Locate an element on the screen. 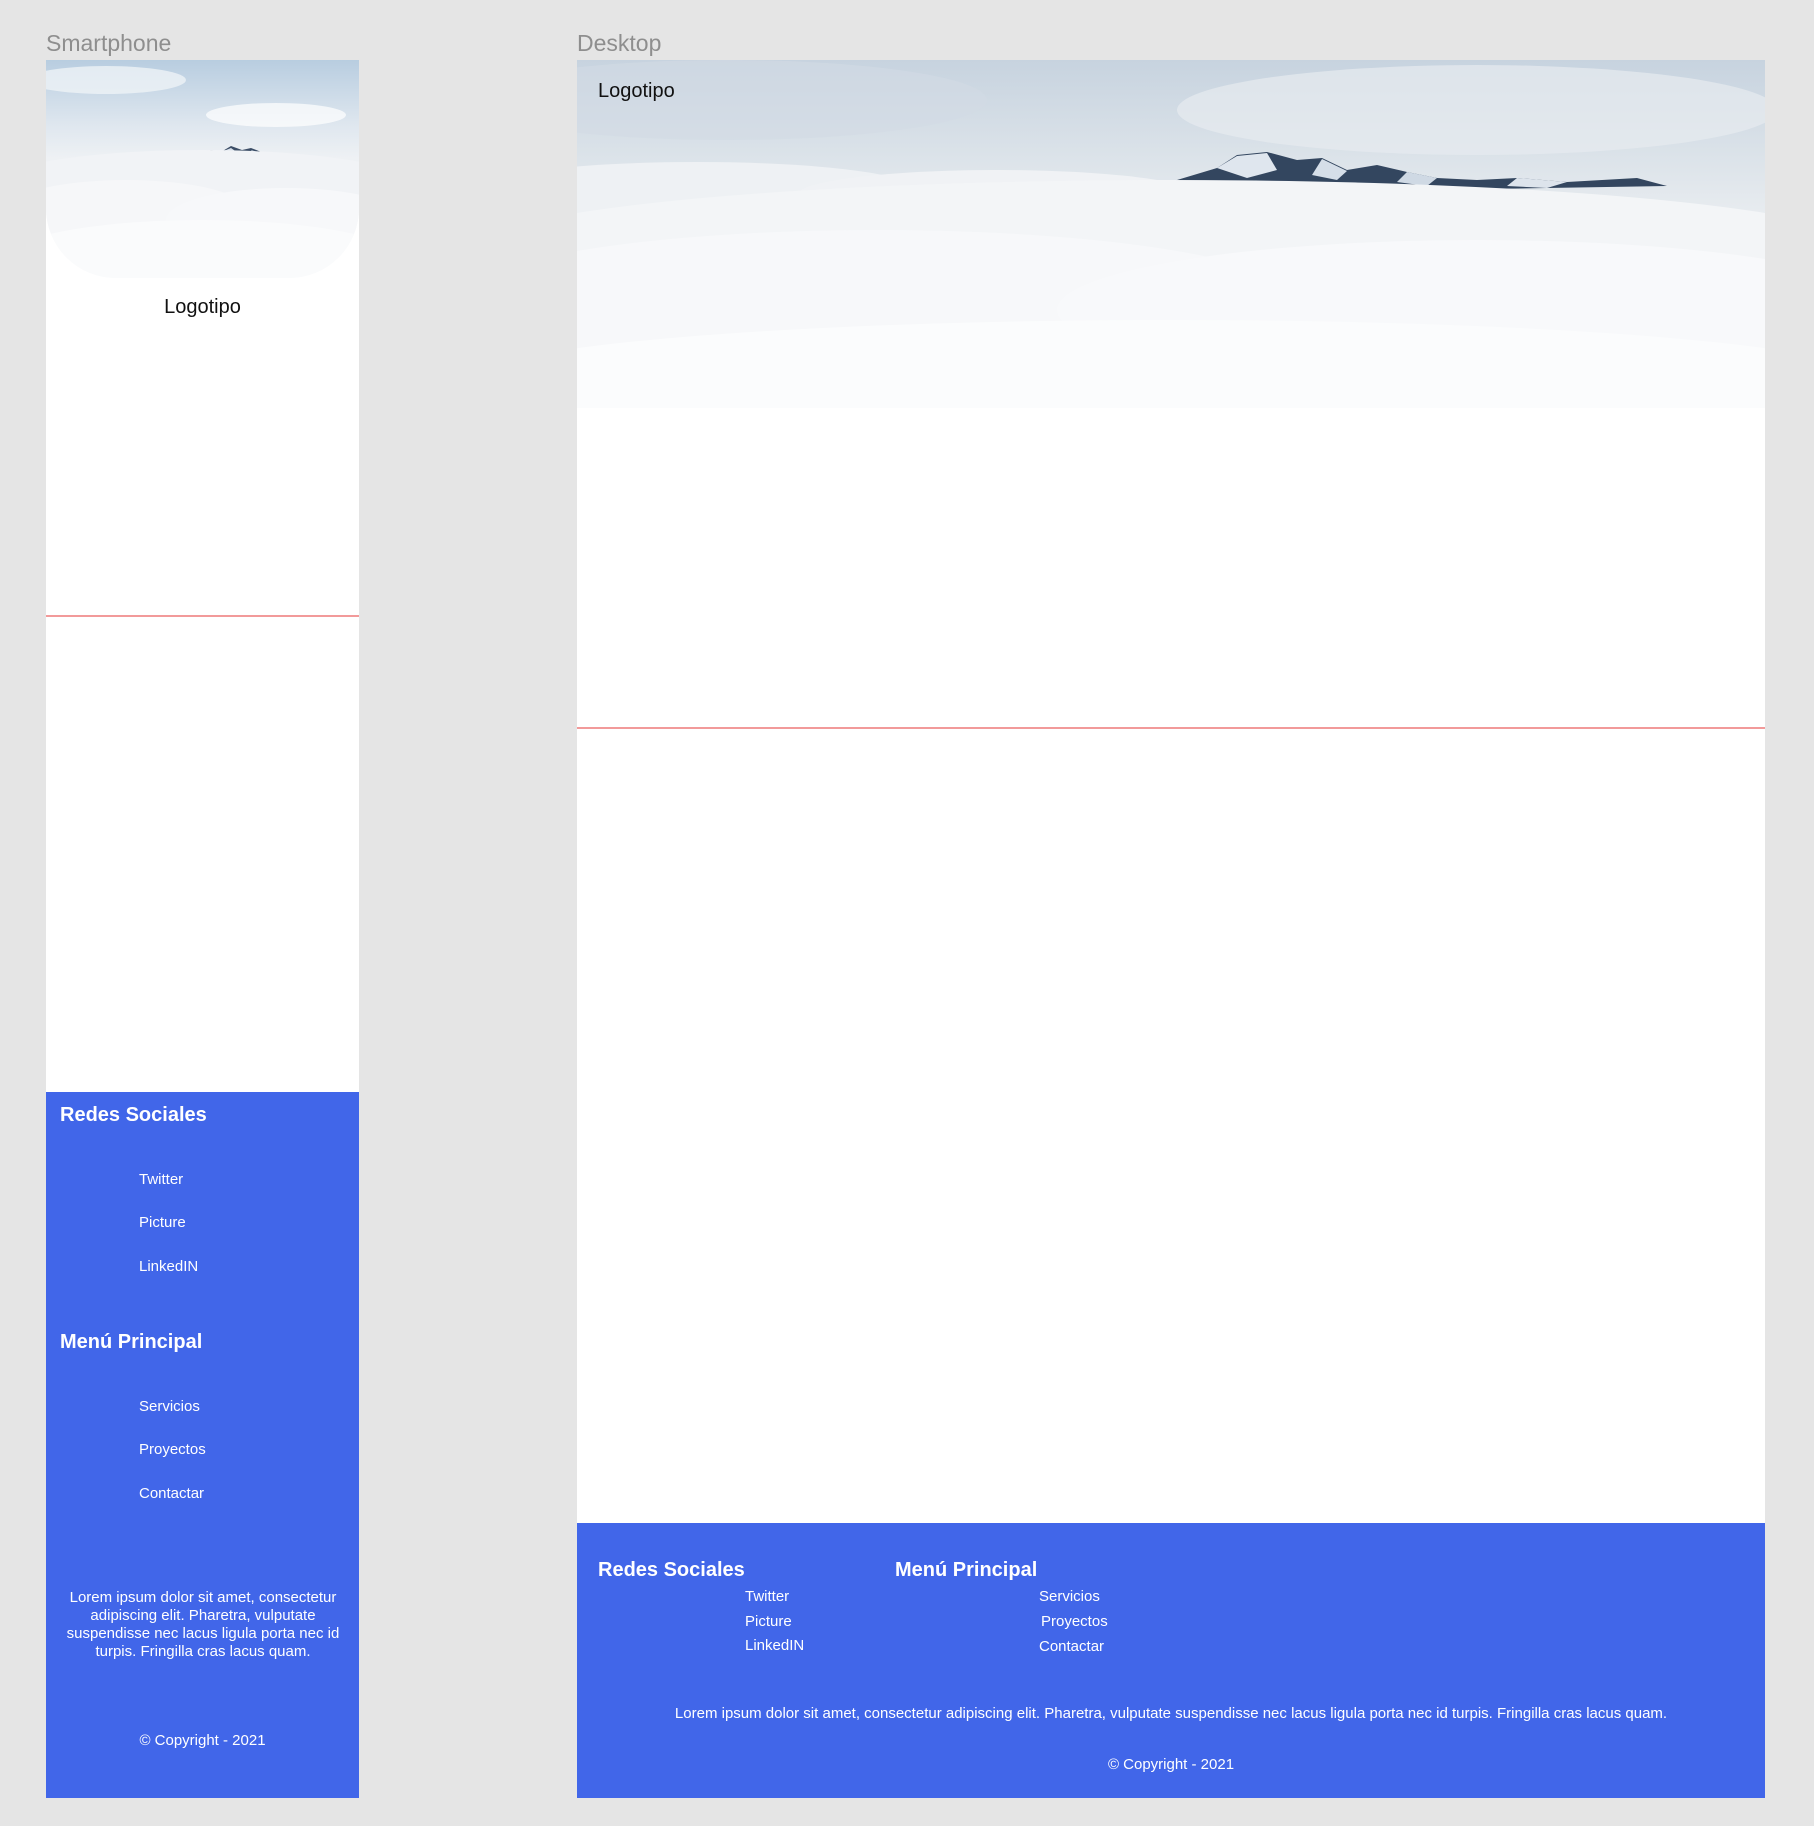  desktop-frame-label: Desktop is located at coordinates (619, 43).